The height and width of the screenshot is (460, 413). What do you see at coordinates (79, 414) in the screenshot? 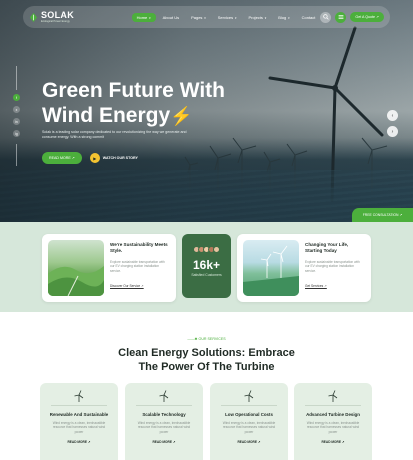
I see `service-title: Renewable And Sustainable` at bounding box center [79, 414].